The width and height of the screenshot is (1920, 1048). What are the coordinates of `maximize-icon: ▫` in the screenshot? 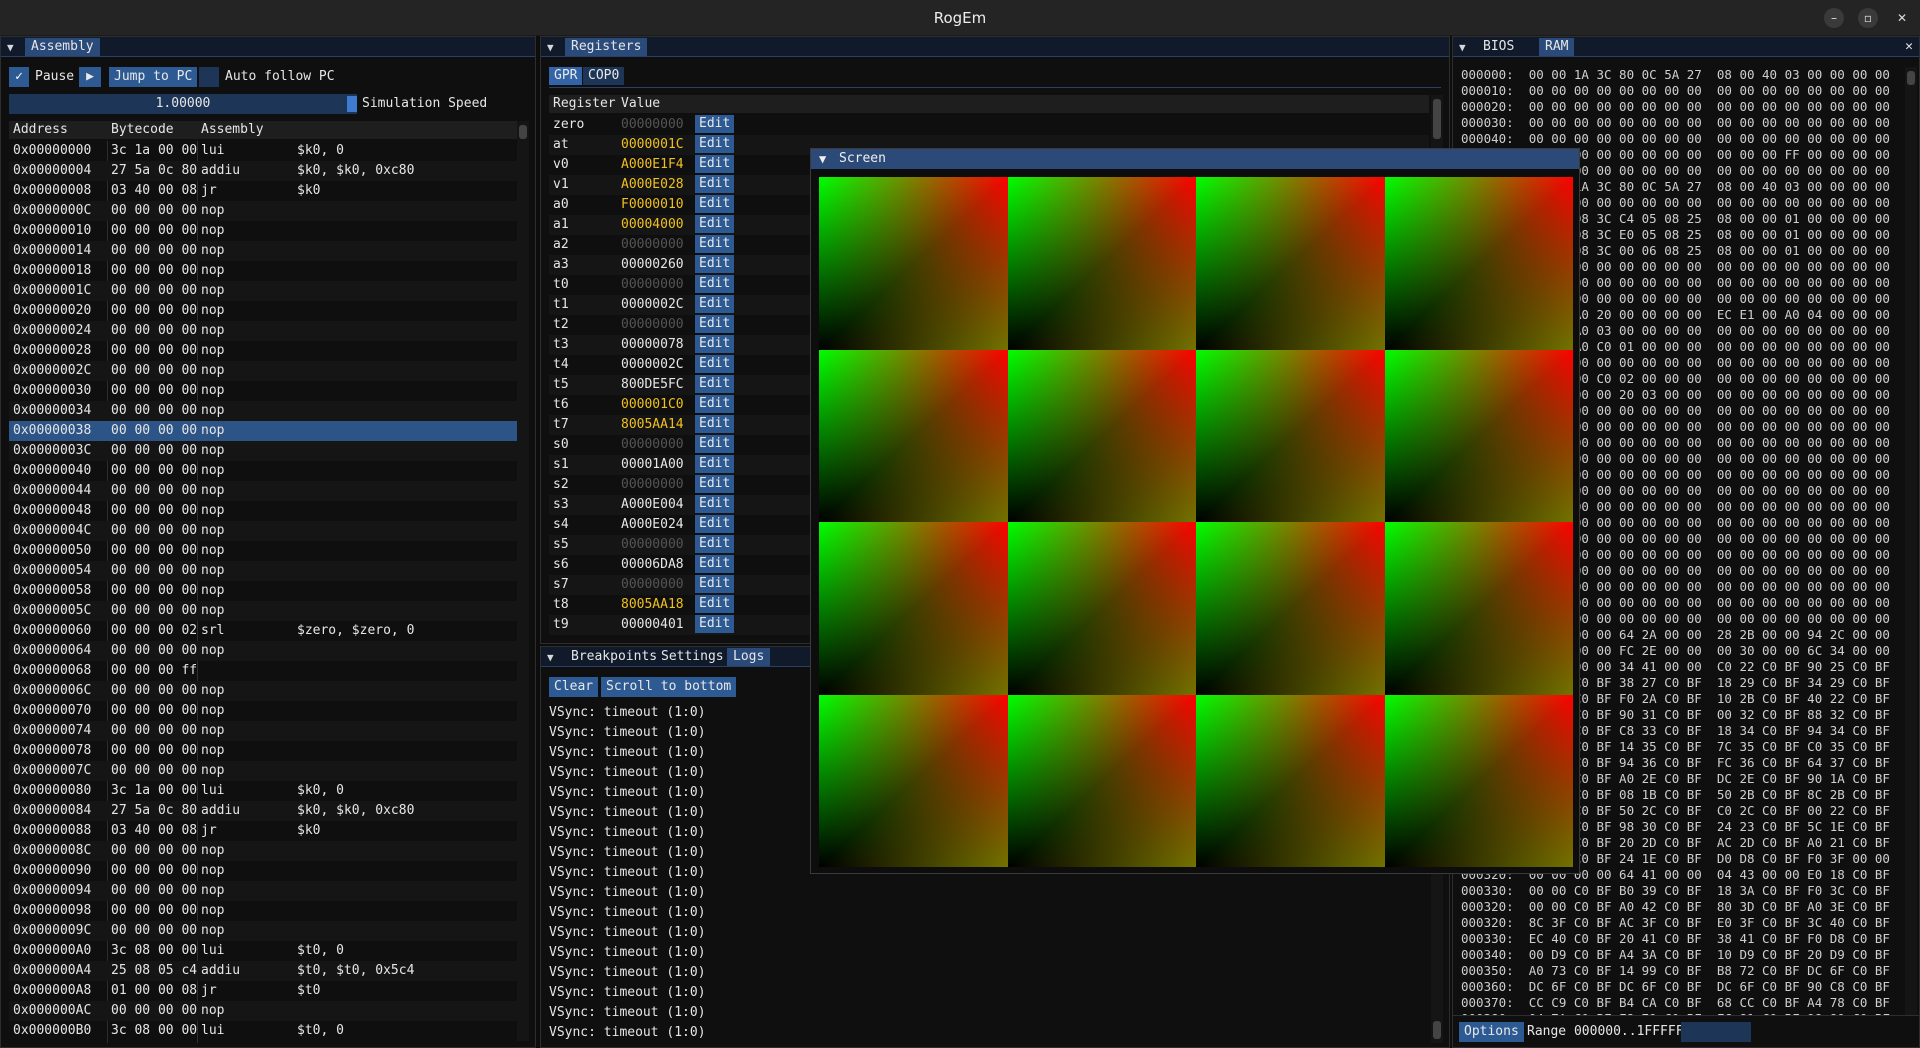 It's located at (1868, 18).